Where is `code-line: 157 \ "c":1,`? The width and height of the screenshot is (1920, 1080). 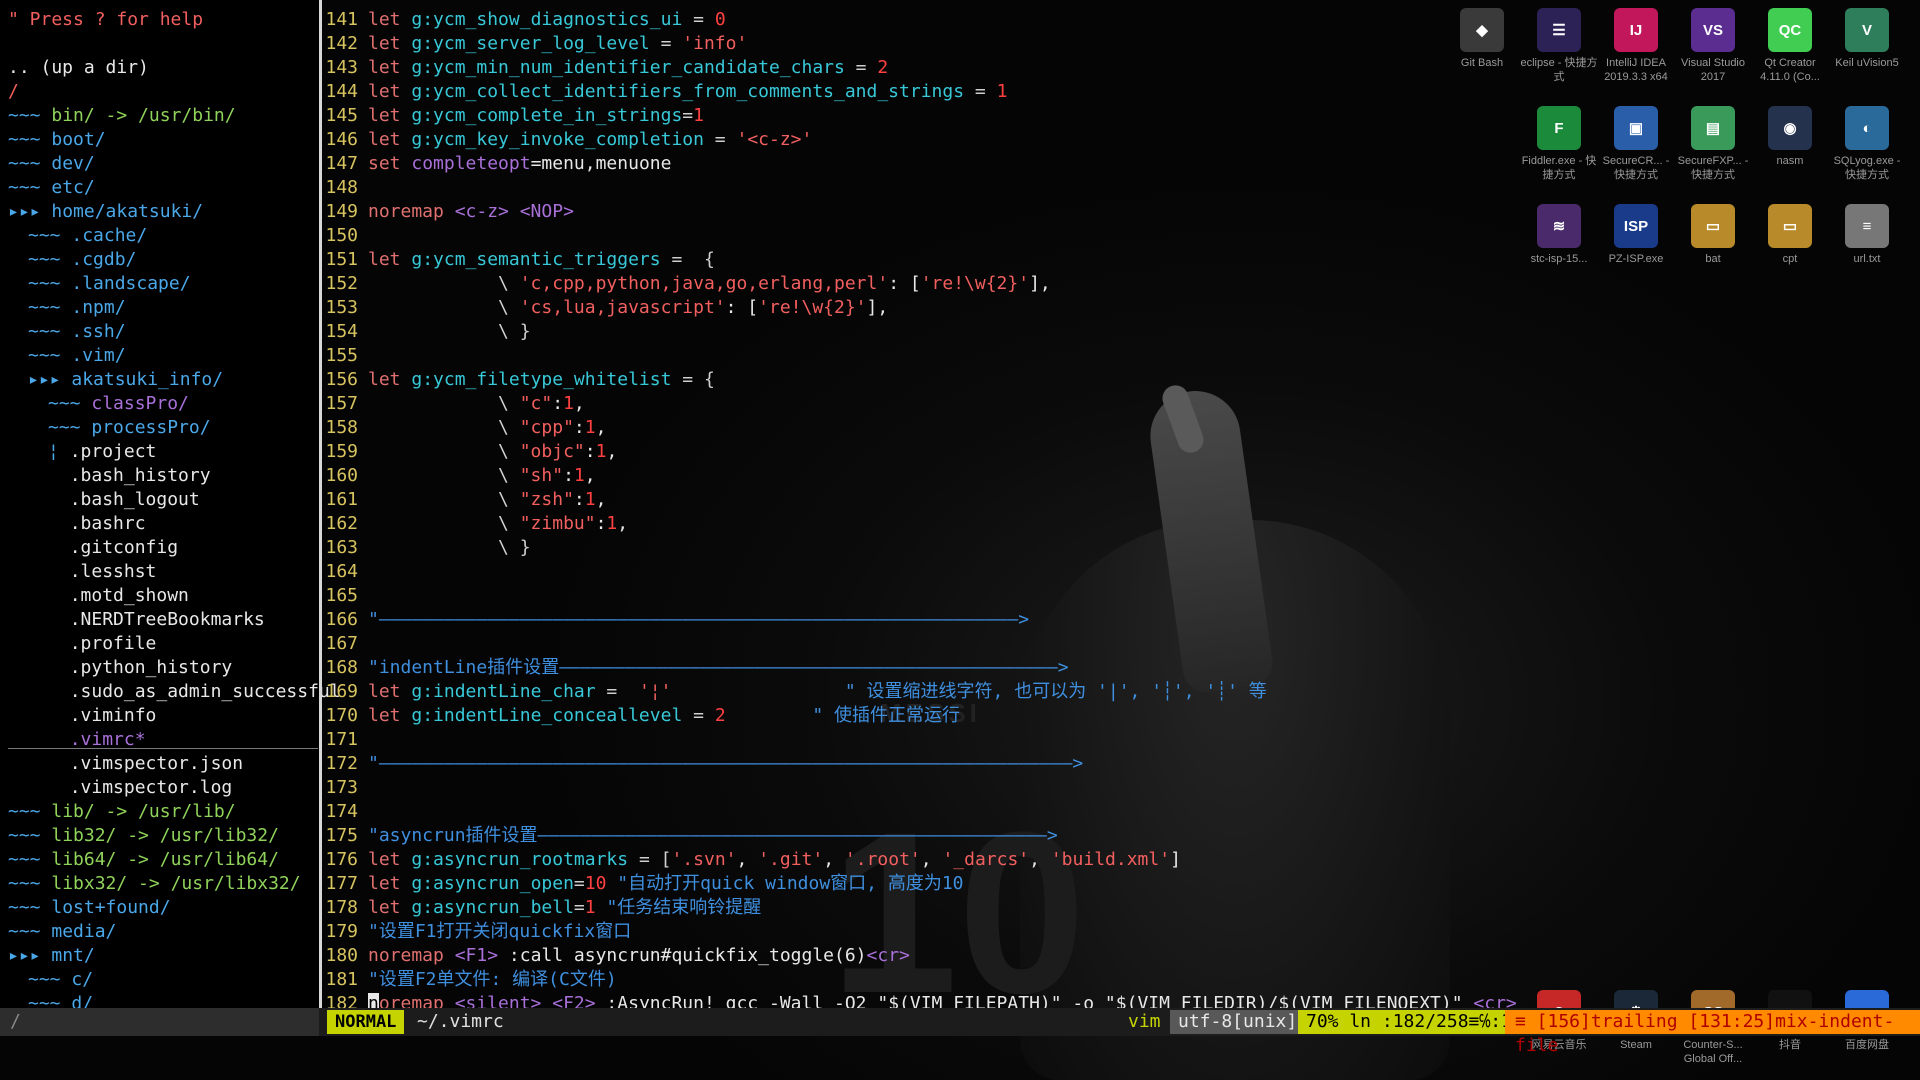
code-line: 157 \ "c":1, is located at coordinates (453, 404).